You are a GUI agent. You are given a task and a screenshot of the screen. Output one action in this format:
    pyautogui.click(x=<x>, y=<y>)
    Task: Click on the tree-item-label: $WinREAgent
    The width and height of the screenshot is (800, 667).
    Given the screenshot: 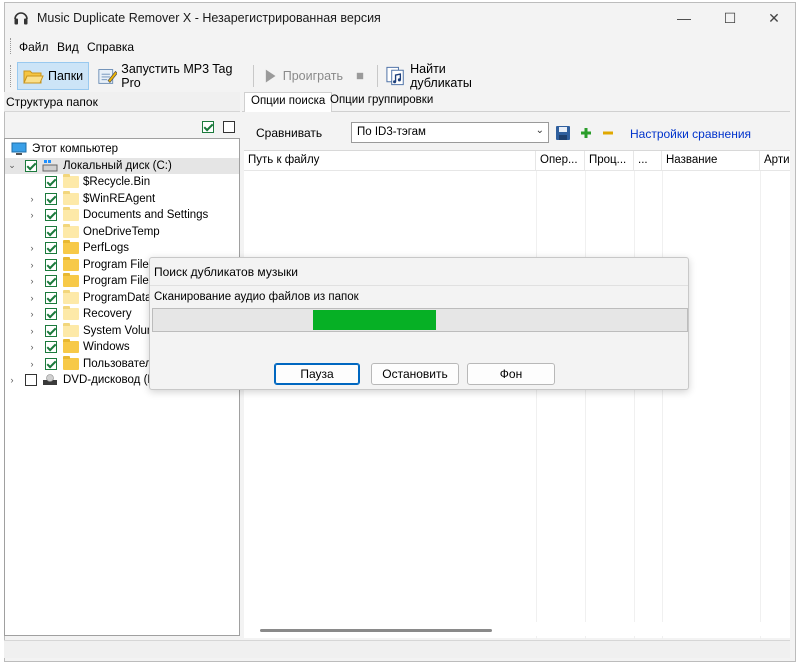 What is the action you would take?
    pyautogui.click(x=119, y=199)
    